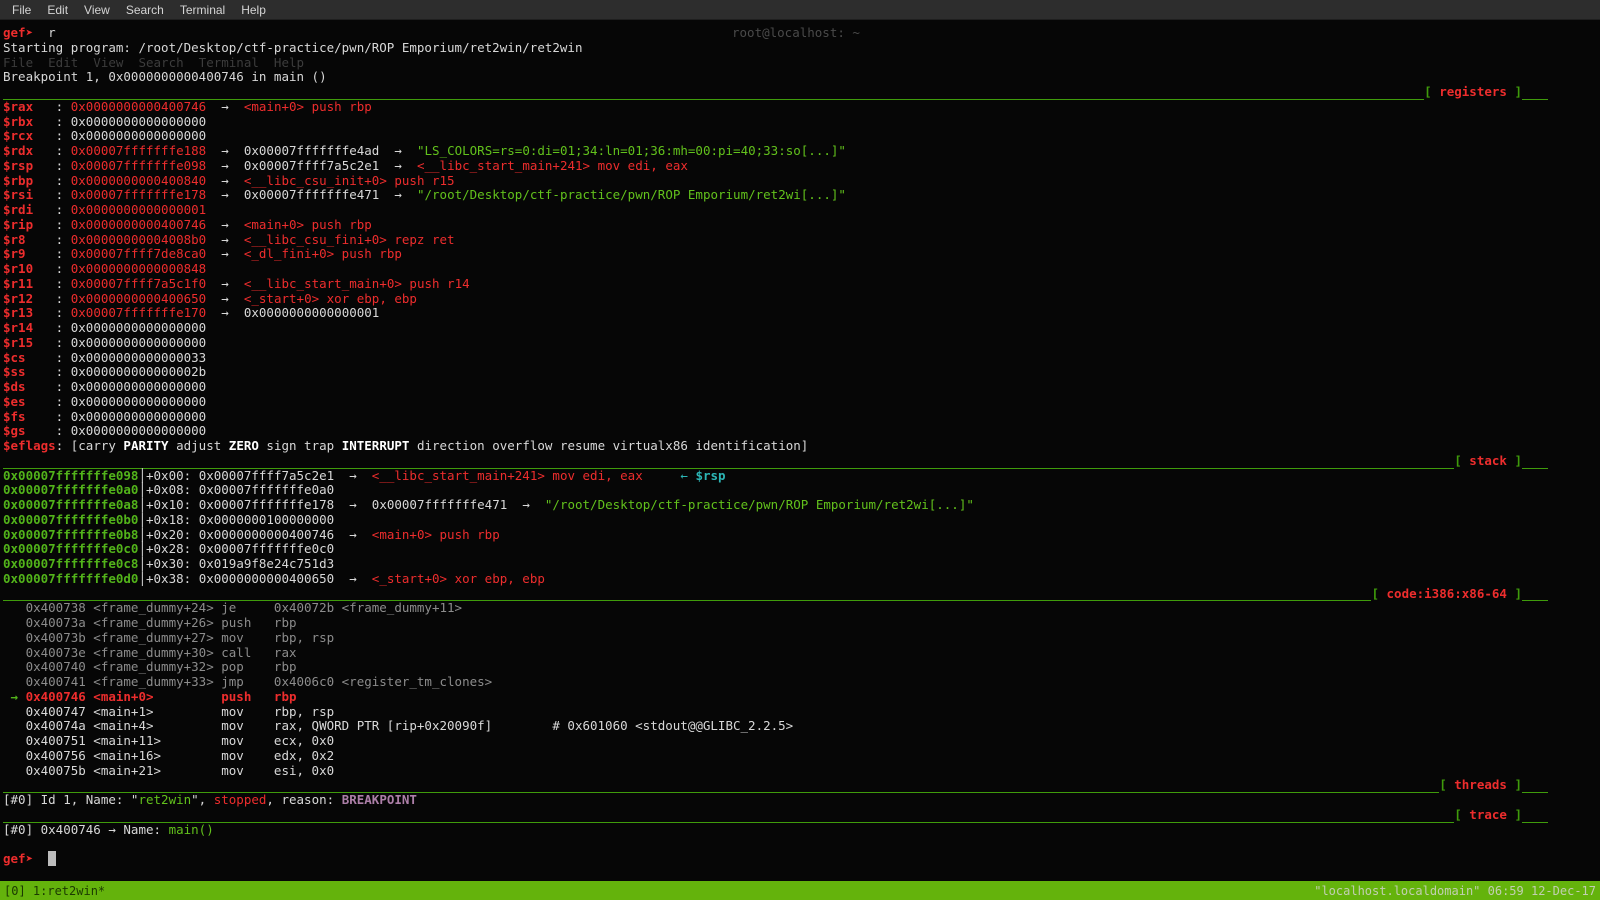 The width and height of the screenshot is (1600, 900). What do you see at coordinates (52, 858) in the screenshot?
I see `terminal-cursor` at bounding box center [52, 858].